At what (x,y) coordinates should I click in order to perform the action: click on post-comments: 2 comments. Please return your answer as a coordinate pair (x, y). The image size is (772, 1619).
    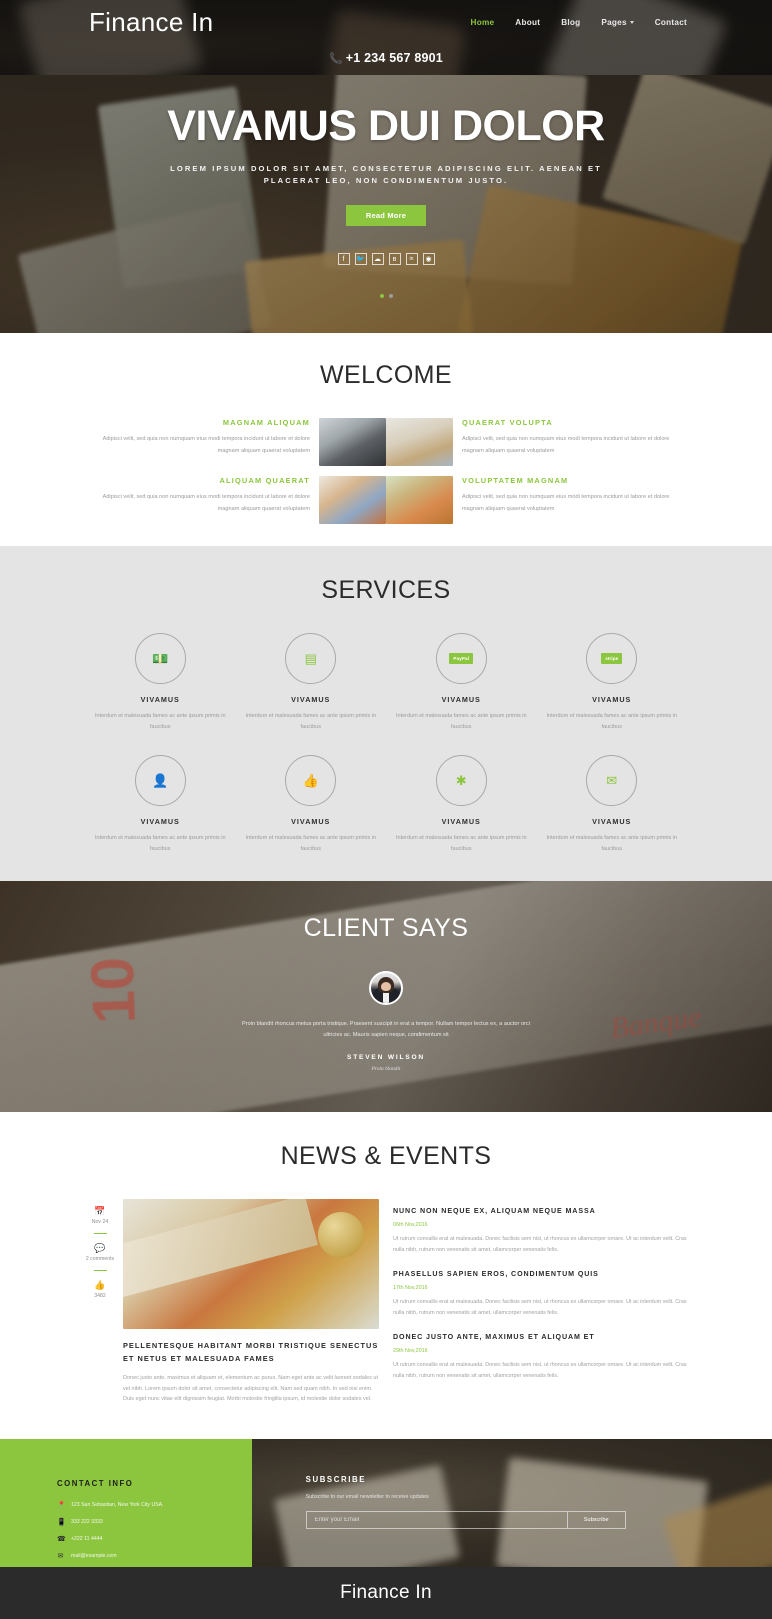
    Looking at the image, I should click on (100, 1259).